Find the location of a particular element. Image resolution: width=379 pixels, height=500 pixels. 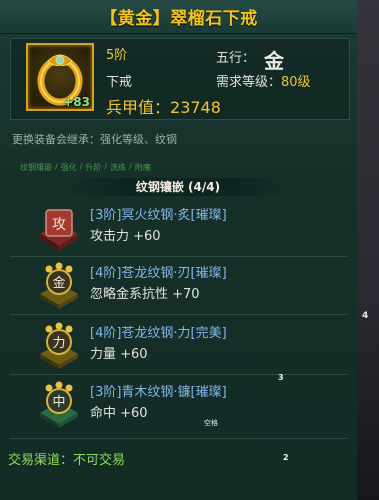

tab-upgrade: 升阶 is located at coordinates (93, 167).